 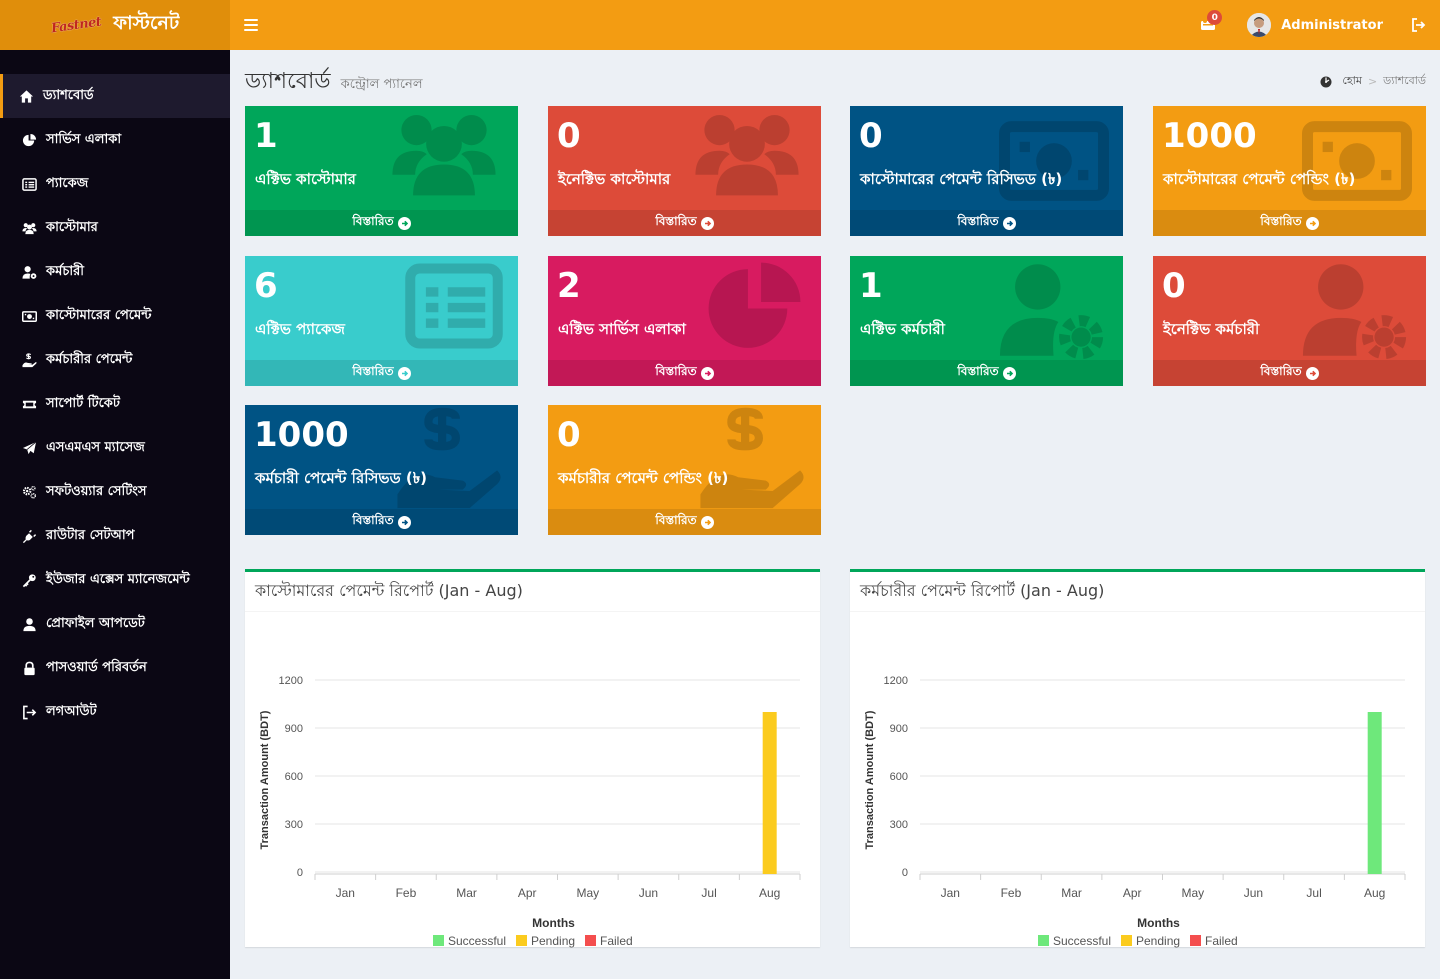 I want to click on user-menu: Administrator, so click(x=1315, y=25).